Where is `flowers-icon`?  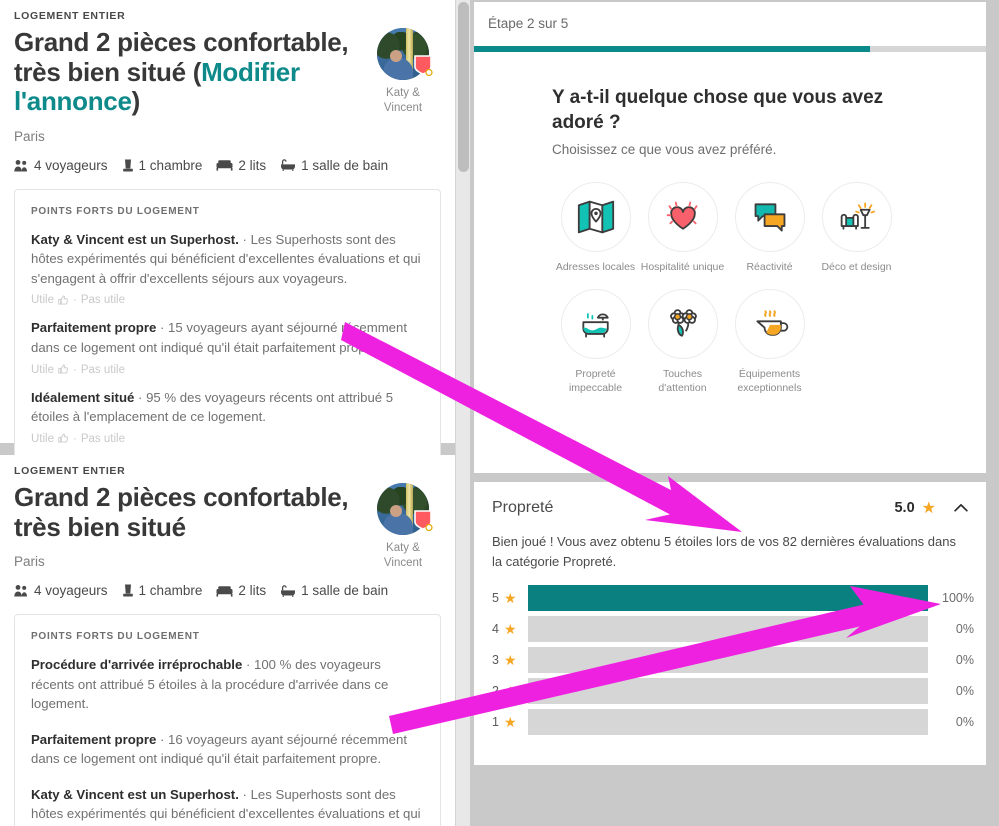
flowers-icon is located at coordinates (683, 322).